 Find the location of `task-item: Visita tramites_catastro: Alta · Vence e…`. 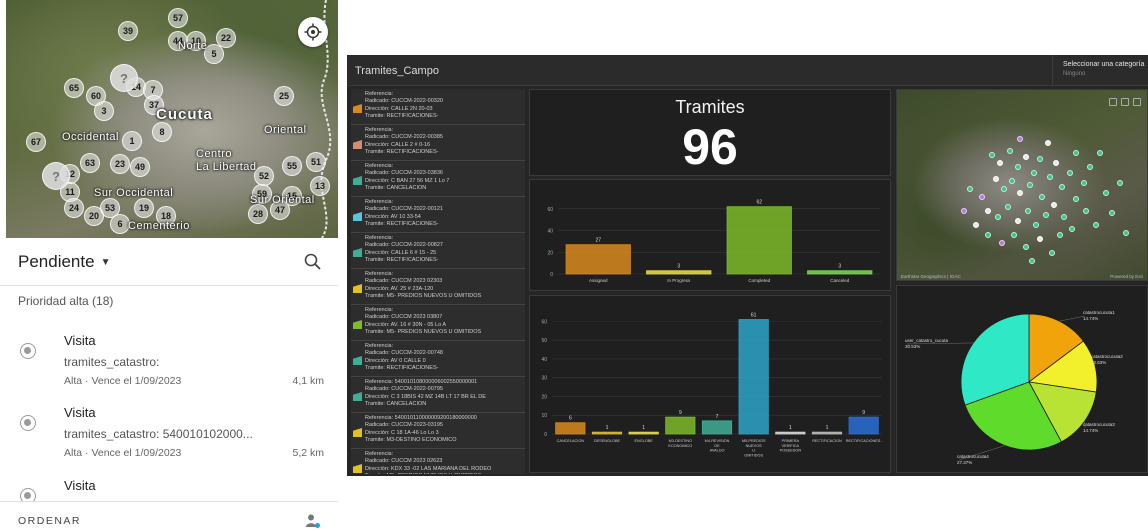

task-item: Visita tramites_catastro: Alta · Vence e… is located at coordinates (173, 363).